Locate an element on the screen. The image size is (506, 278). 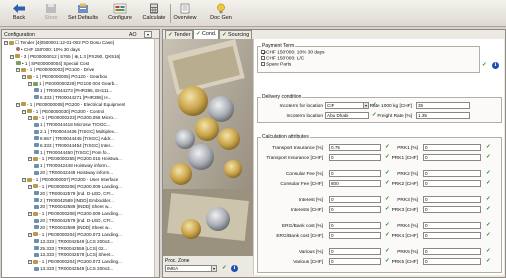
tree-node: − - 1 | PE00000003] PG100 - Drive is located at coordinates (55, 70).